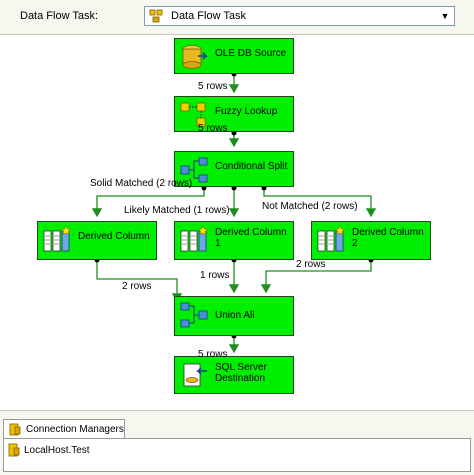 The height and width of the screenshot is (475, 474). Describe the element at coordinates (15, 429) in the screenshot. I see `connection-manager-icon` at that location.